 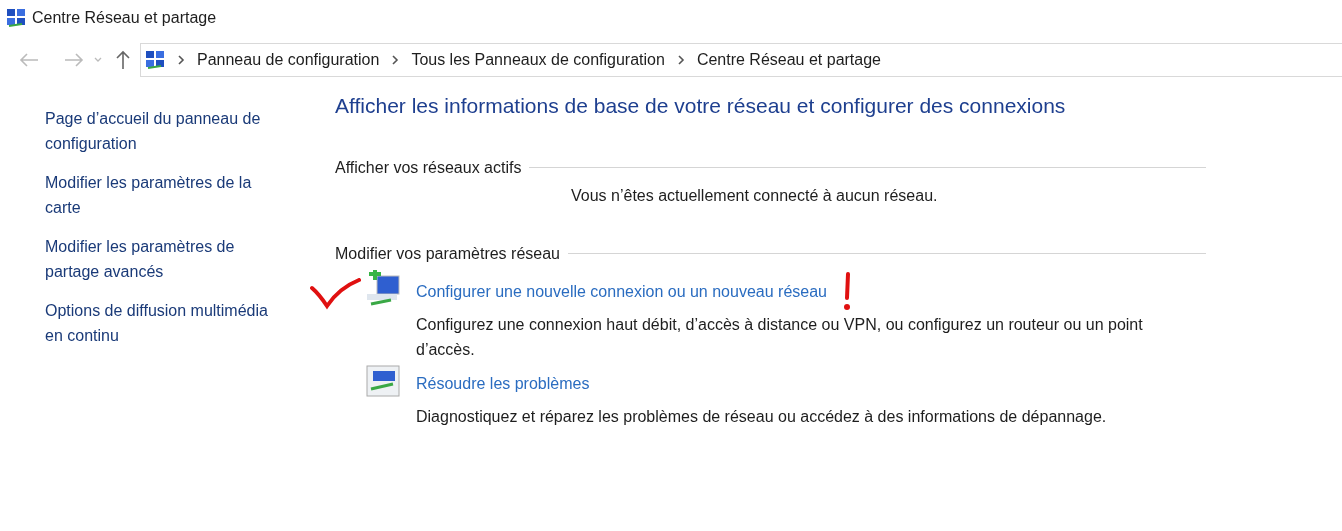 What do you see at coordinates (780, 337) in the screenshot?
I see `task-description: Configurez une connexion haut débit, d’accès à distance ou VPN, ou configurez un routeur ou un point d’accès.` at bounding box center [780, 337].